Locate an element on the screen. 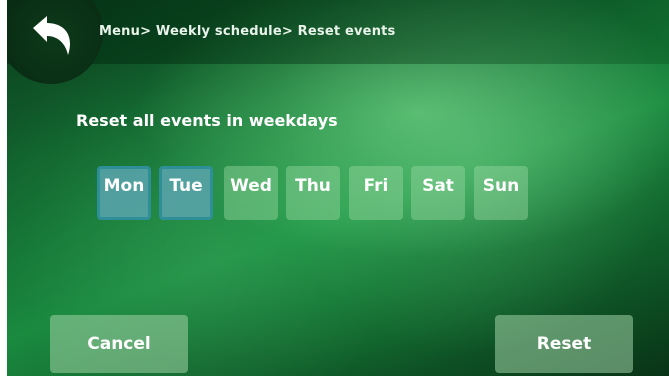 The image size is (669, 380). day-mon: Mon is located at coordinates (124, 193).